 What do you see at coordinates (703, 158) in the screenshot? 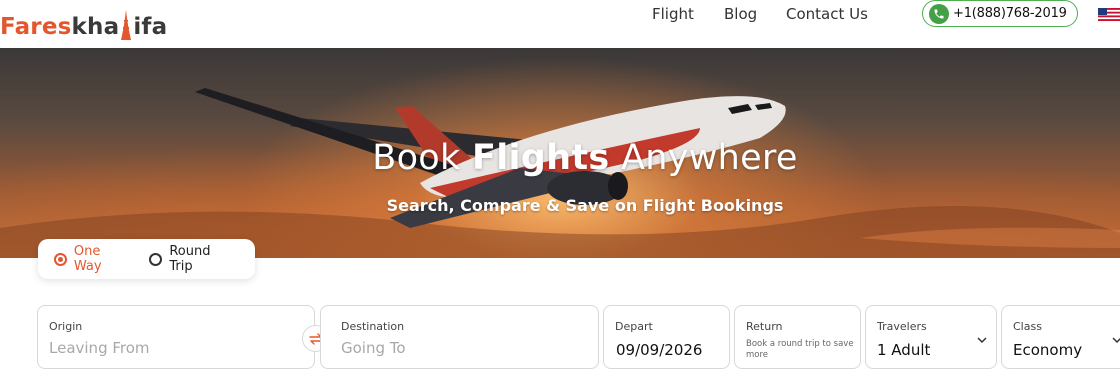
I see `hero-title-post: Anywhere` at bounding box center [703, 158].